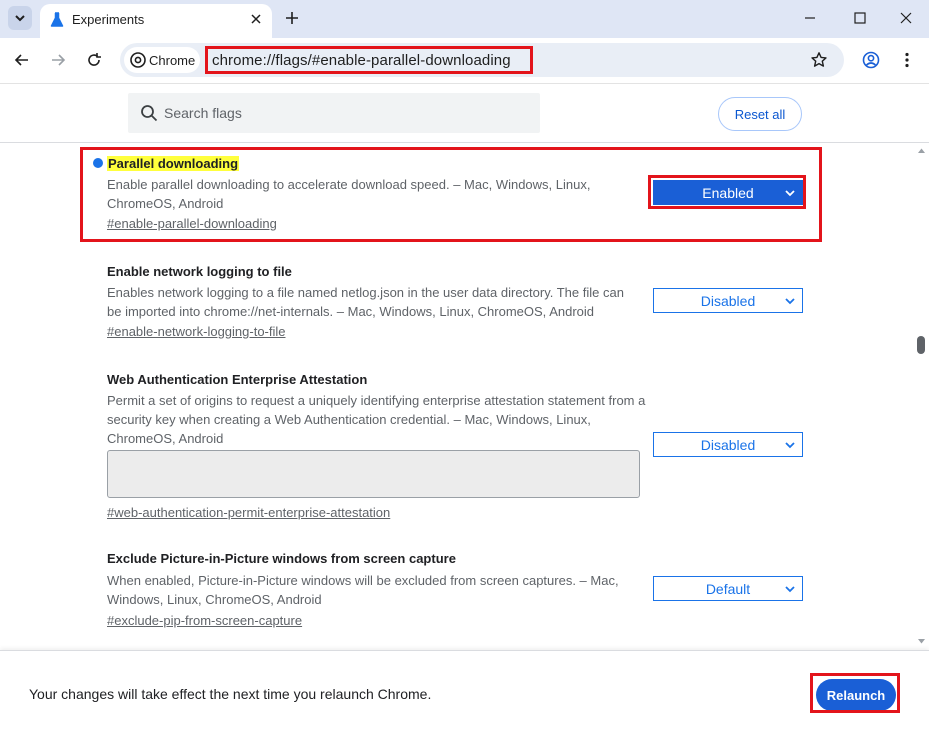 This screenshot has width=929, height=735. I want to click on select-highlight-box, so click(727, 192).